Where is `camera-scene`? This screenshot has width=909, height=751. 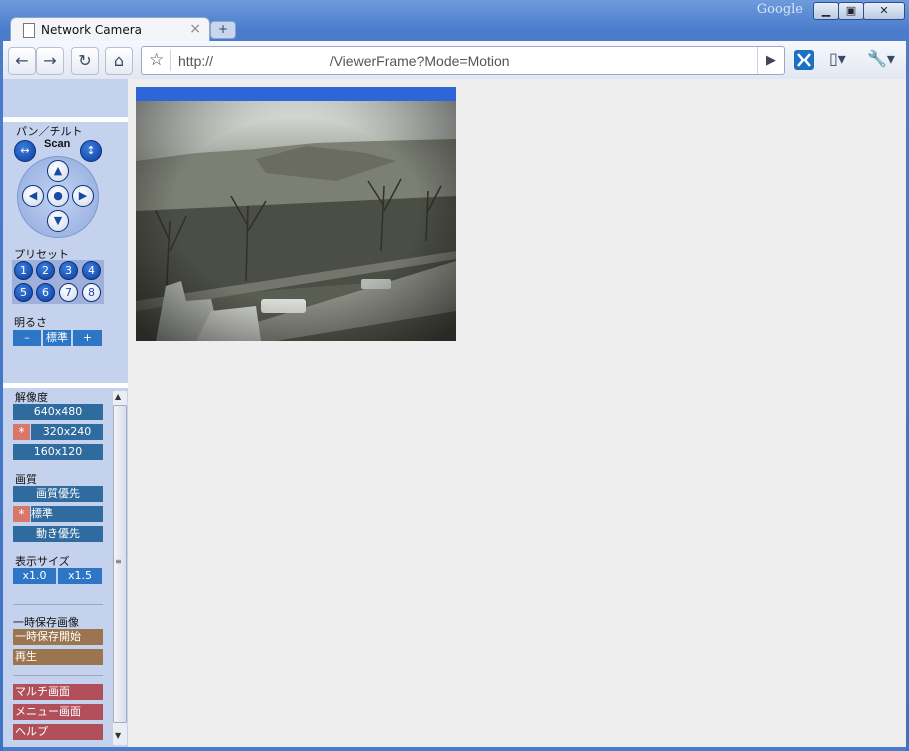
camera-scene is located at coordinates (296, 221).